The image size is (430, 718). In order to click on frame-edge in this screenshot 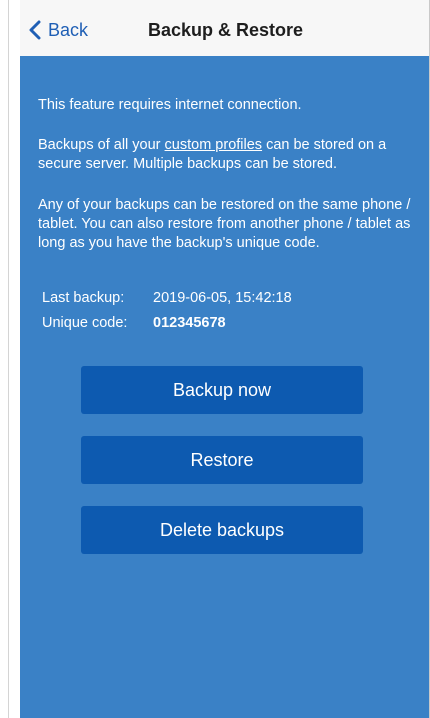, I will do `click(8, 359)`.